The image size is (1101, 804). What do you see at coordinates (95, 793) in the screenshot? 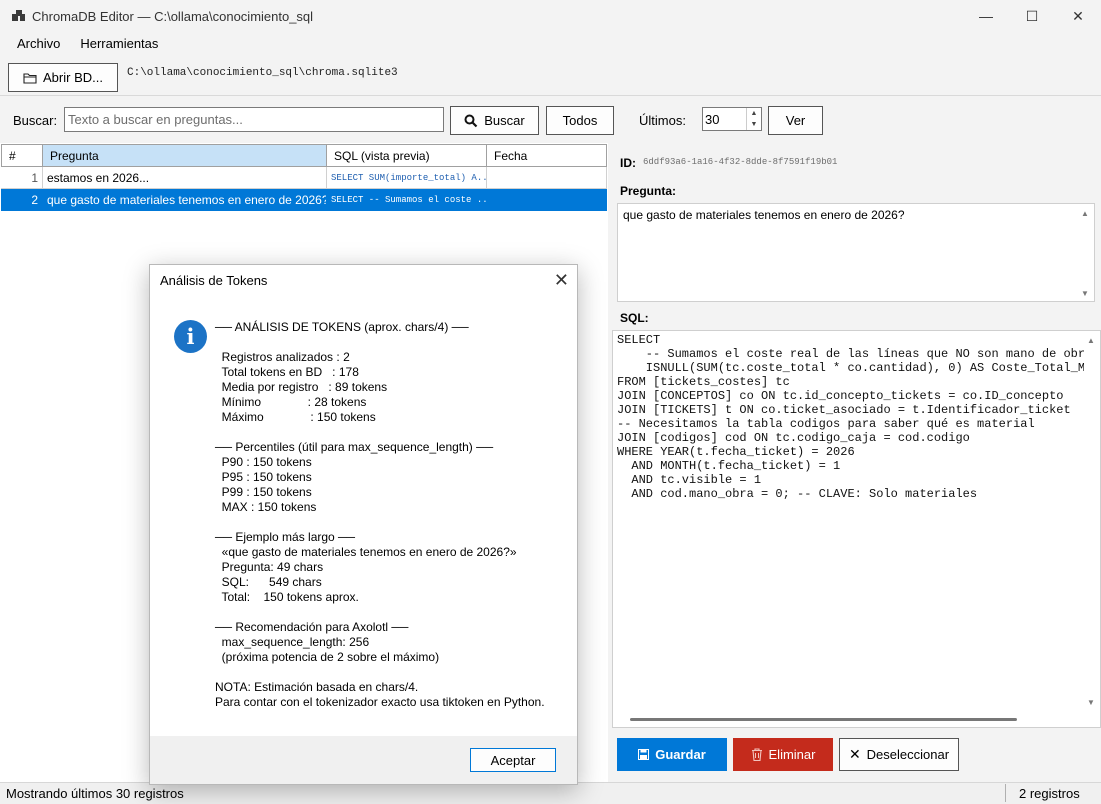
I see `status-left: Mostrando últimos 30 registros` at bounding box center [95, 793].